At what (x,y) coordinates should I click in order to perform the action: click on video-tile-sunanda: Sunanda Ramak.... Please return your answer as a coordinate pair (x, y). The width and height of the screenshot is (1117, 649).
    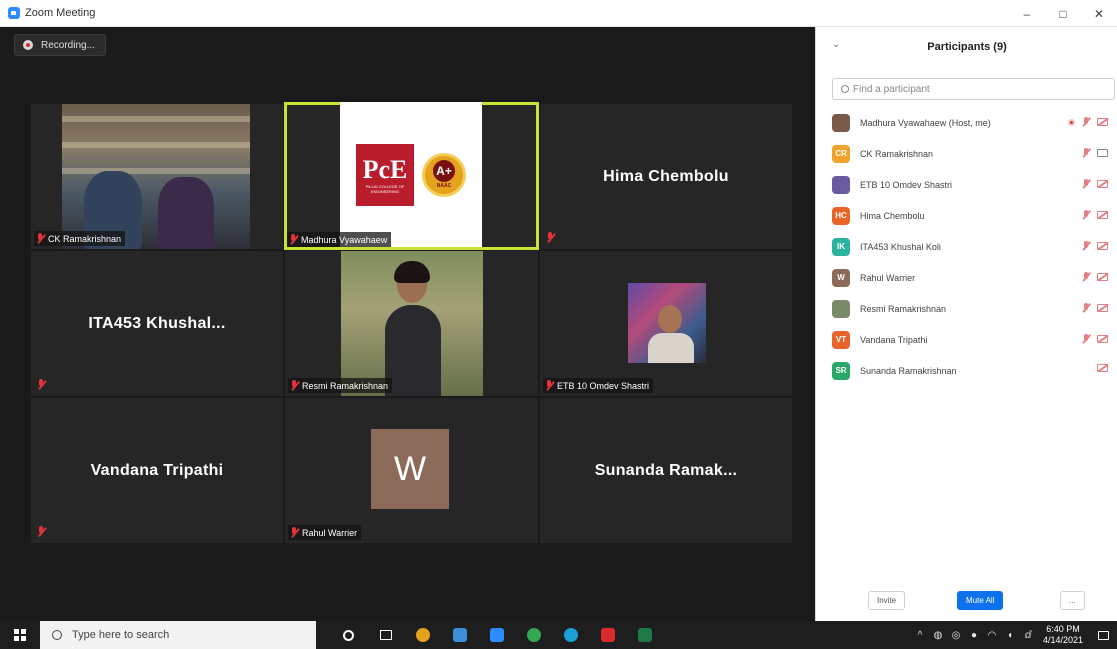
    Looking at the image, I should click on (666, 470).